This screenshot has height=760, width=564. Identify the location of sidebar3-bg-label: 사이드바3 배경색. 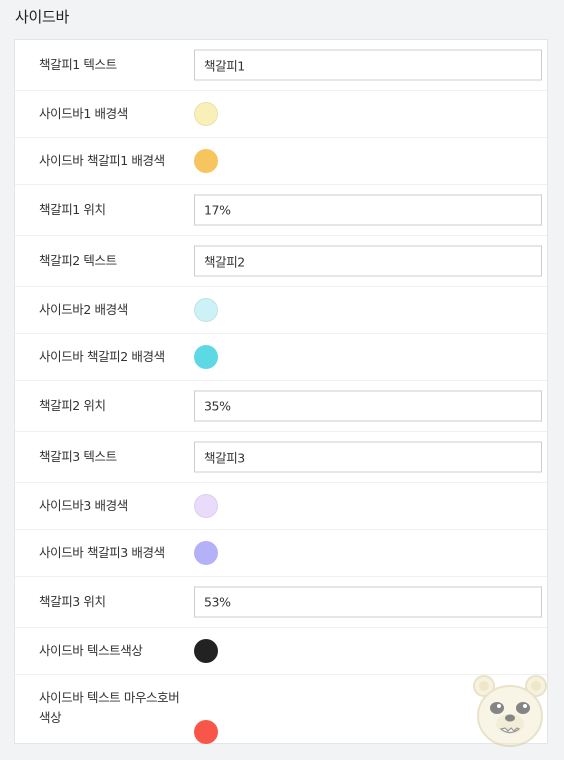
(83, 505).